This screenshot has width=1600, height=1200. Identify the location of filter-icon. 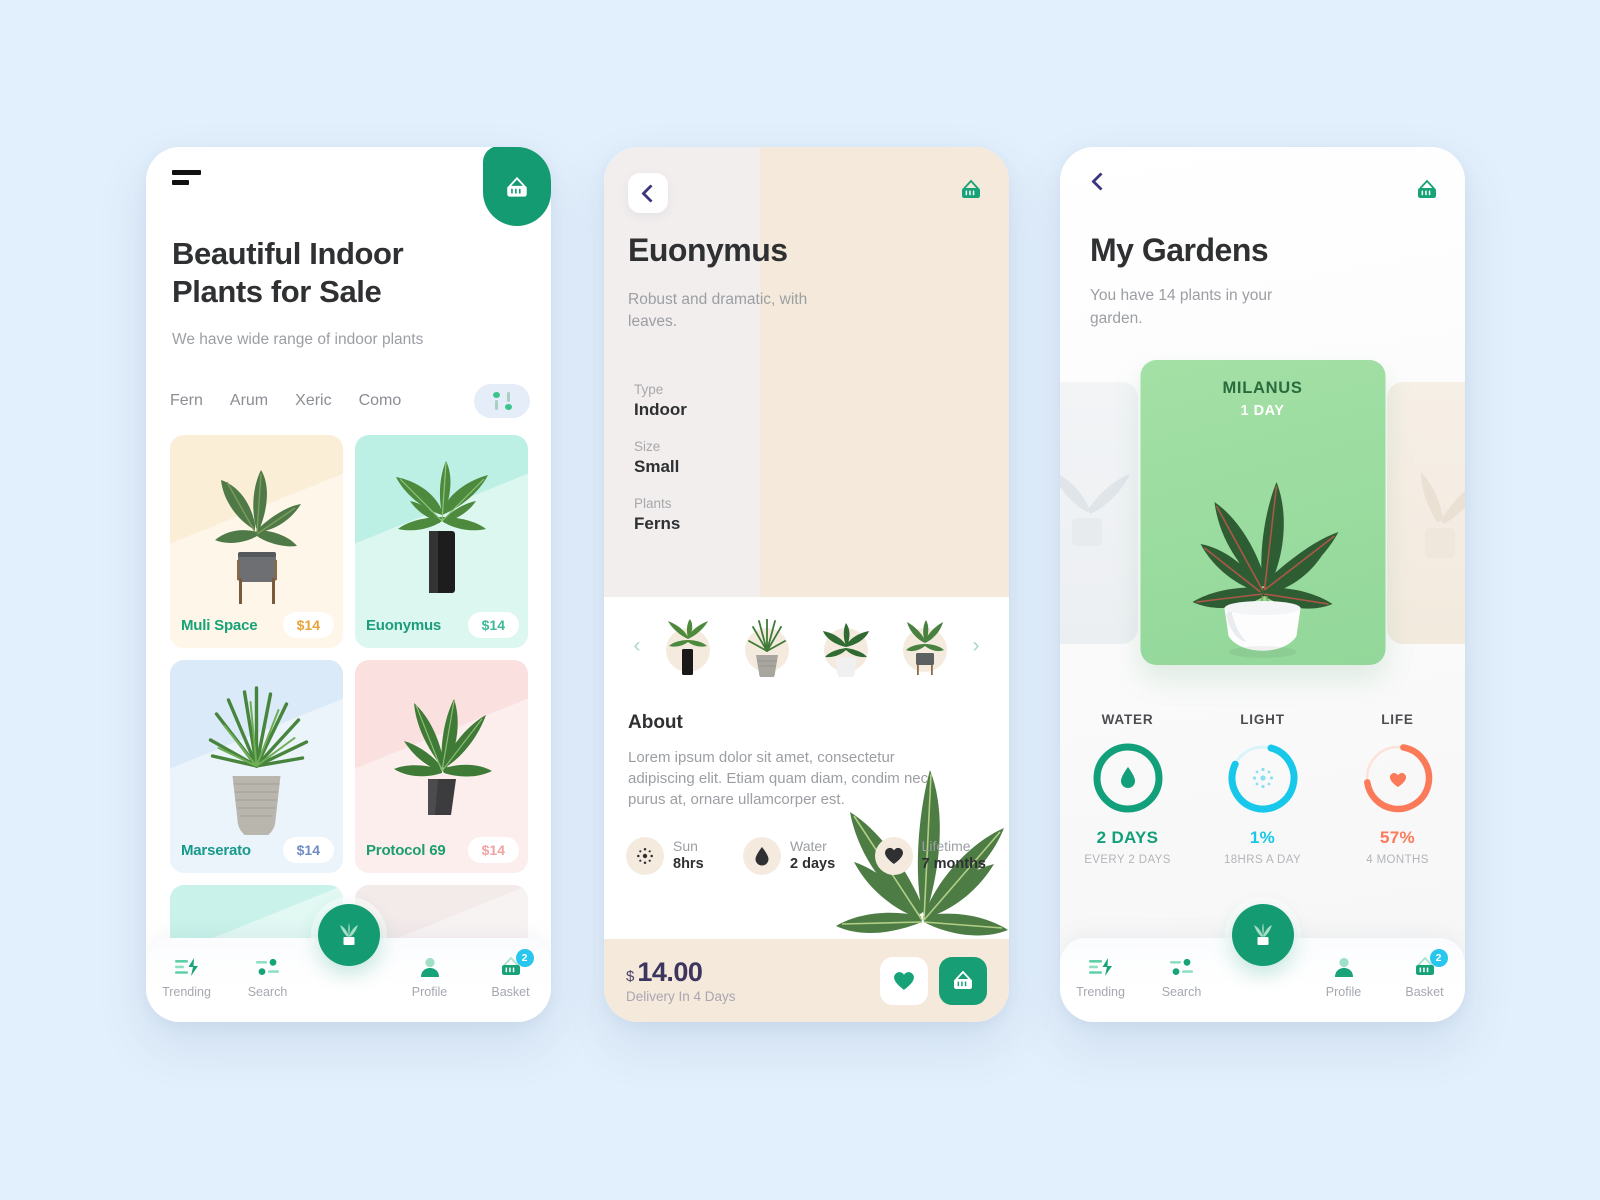
(496, 401).